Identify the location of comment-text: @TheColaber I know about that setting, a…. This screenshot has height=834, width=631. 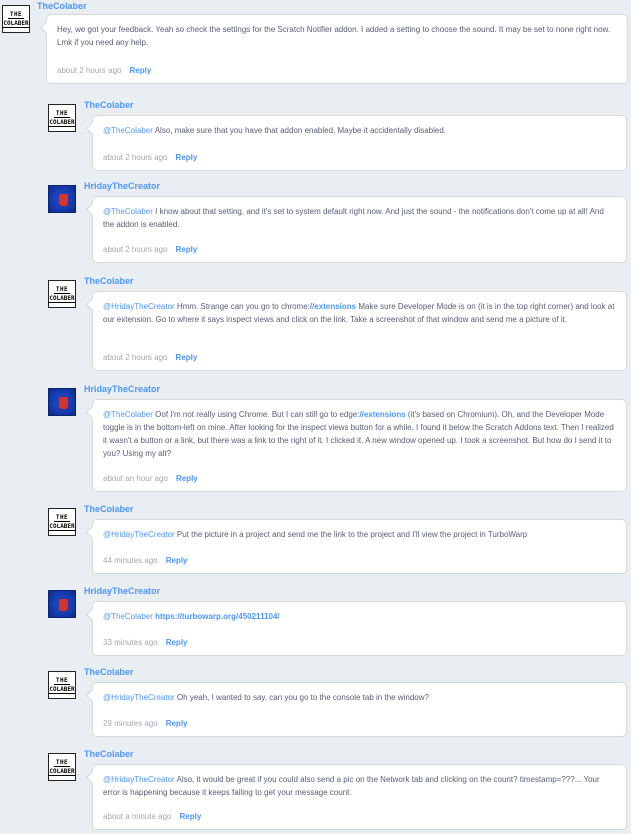
(359, 218).